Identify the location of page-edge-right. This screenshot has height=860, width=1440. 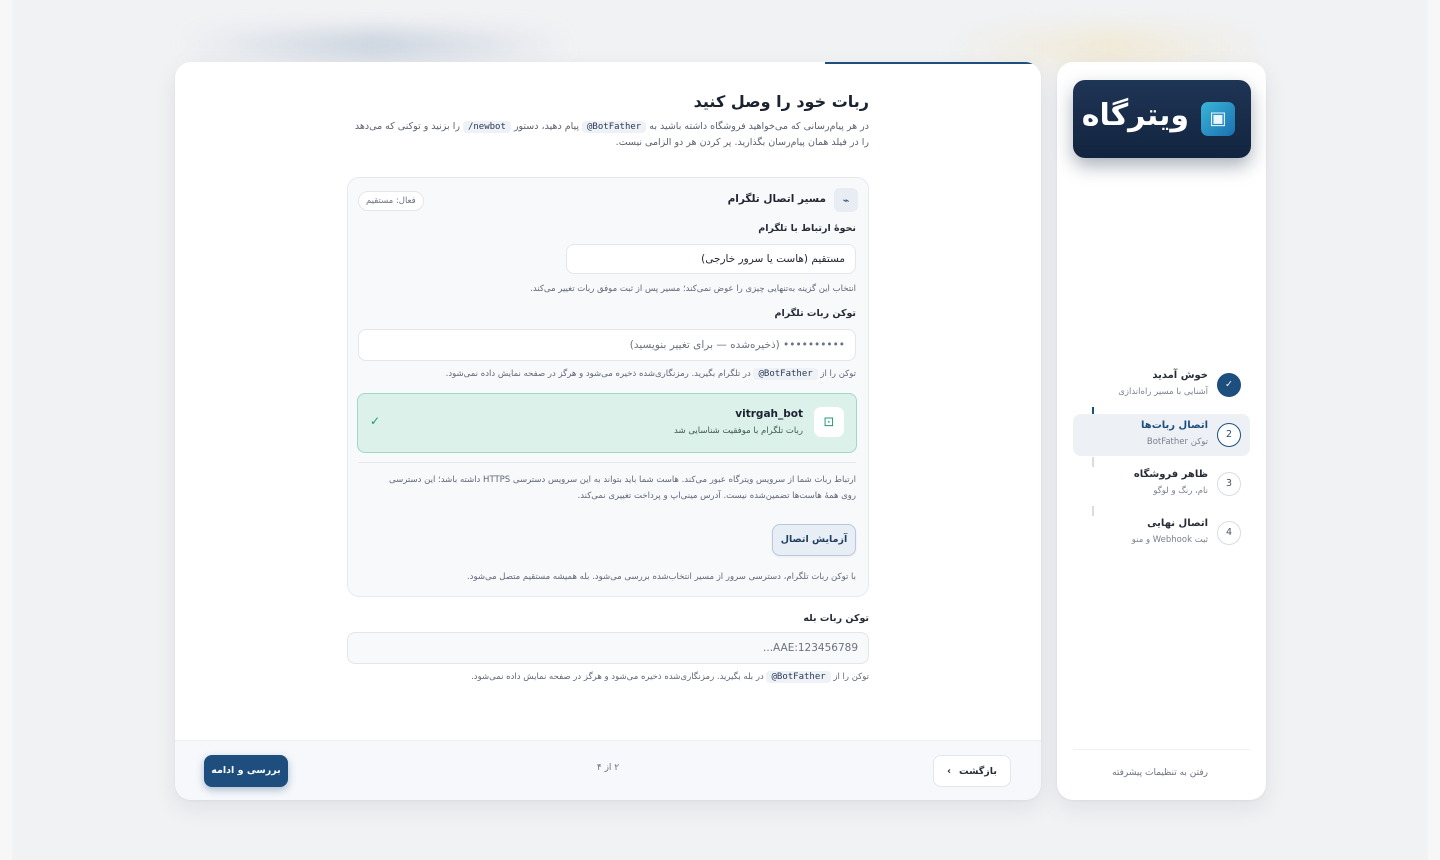
(1434, 430).